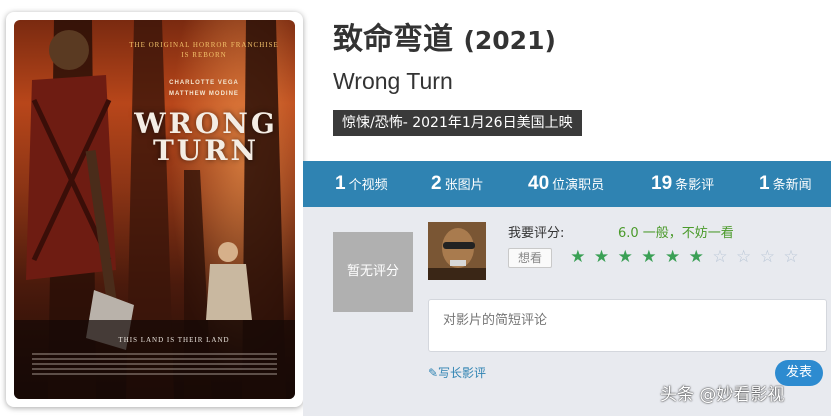 The height and width of the screenshot is (416, 831). I want to click on stat-images-count: 2, so click(436, 183).